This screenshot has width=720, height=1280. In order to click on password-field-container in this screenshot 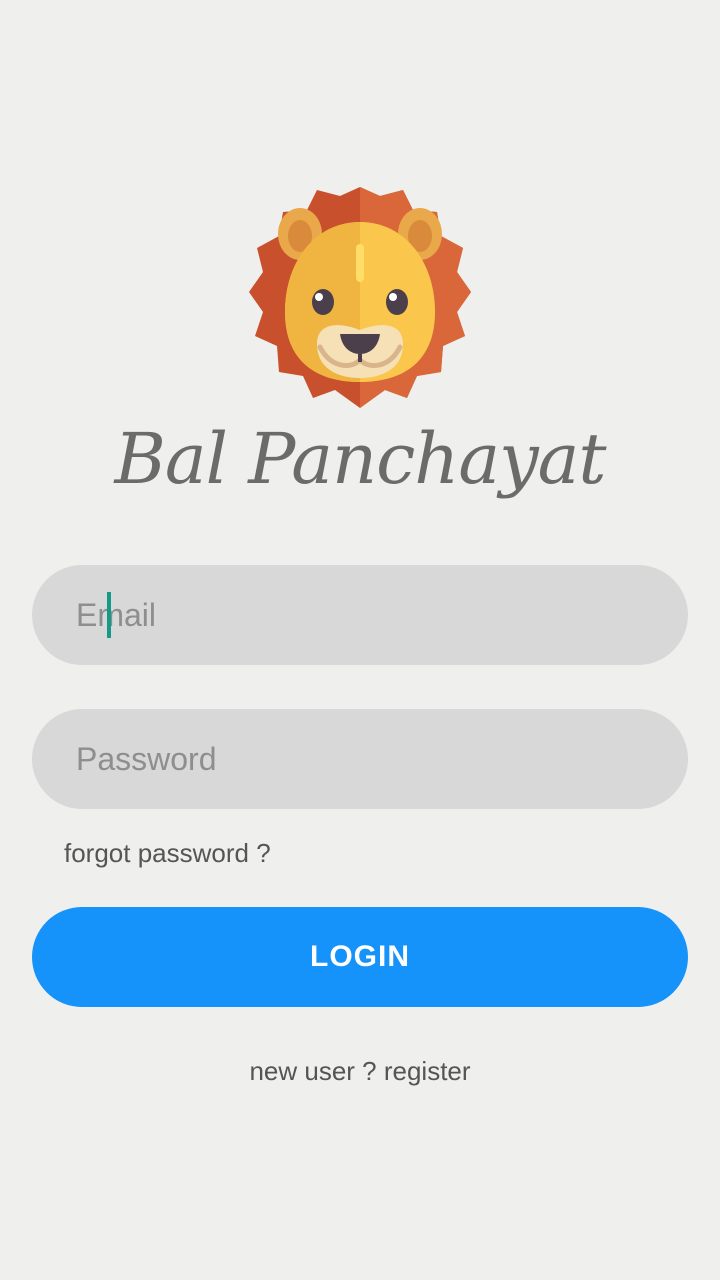, I will do `click(360, 759)`.